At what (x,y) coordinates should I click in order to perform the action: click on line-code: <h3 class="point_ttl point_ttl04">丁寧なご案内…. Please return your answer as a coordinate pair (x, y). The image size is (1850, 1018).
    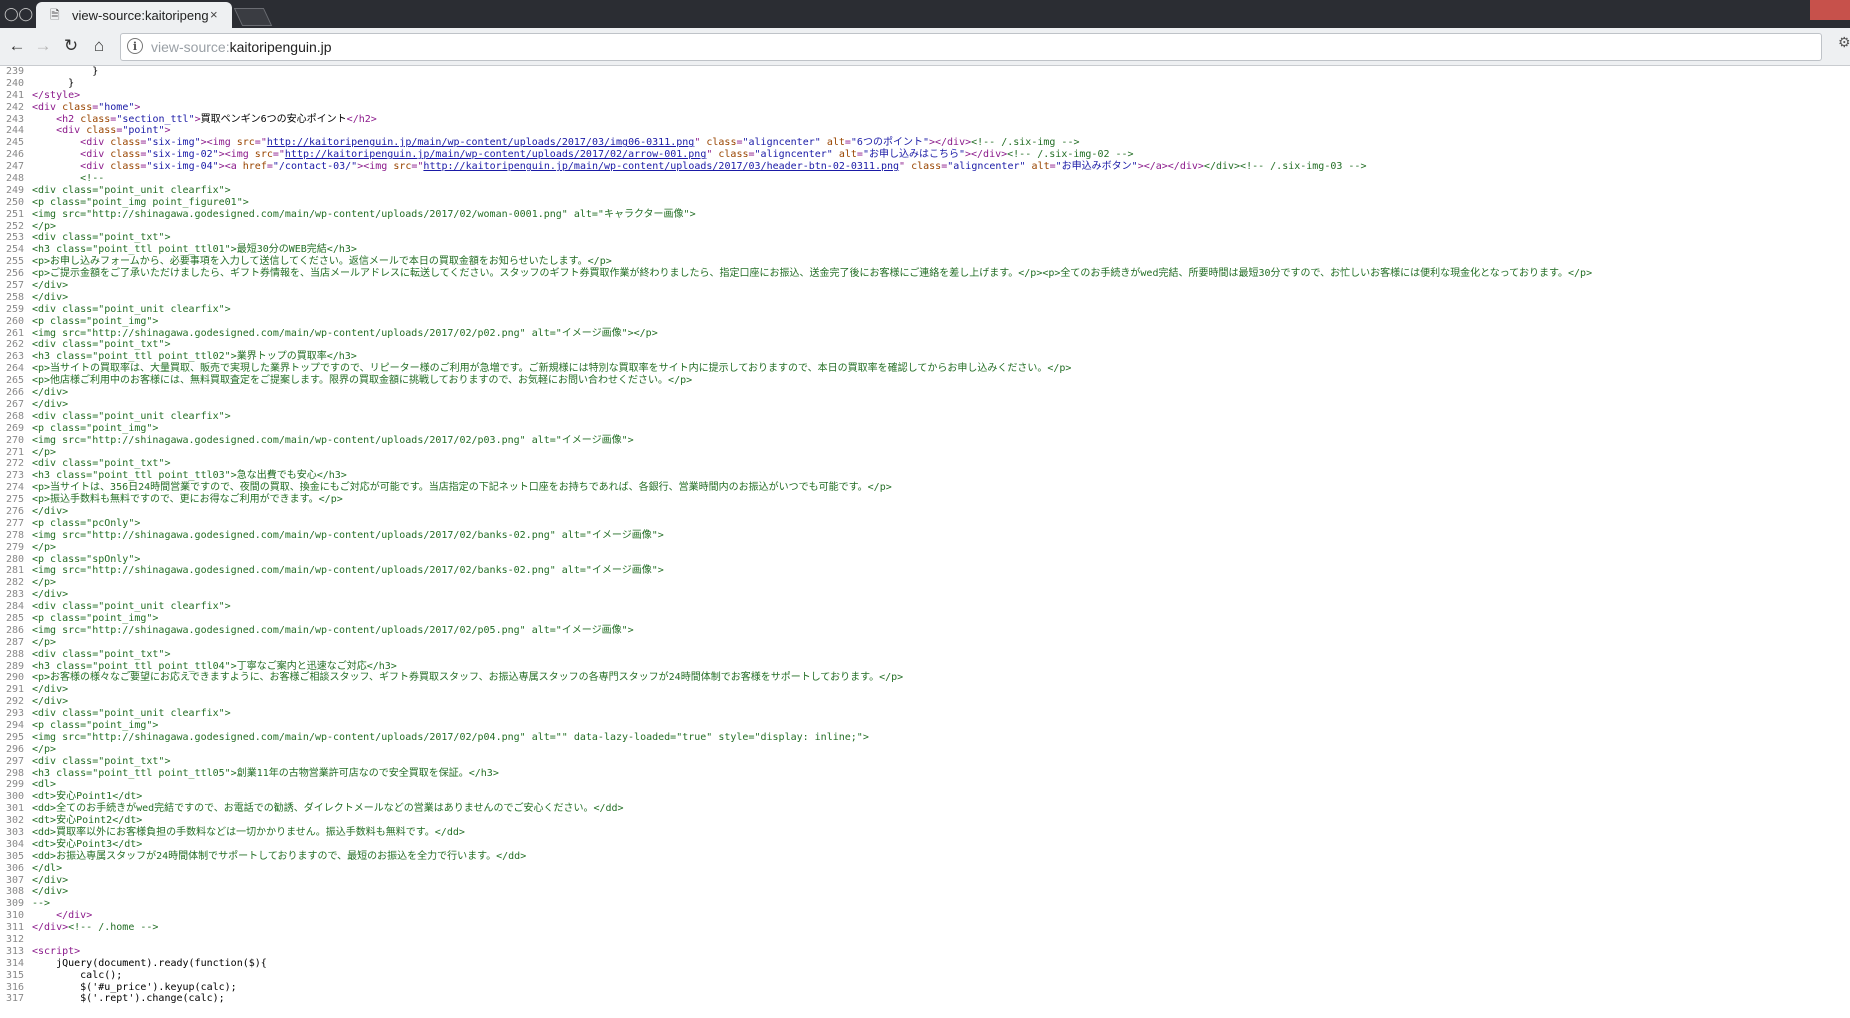
    Looking at the image, I should click on (214, 667).